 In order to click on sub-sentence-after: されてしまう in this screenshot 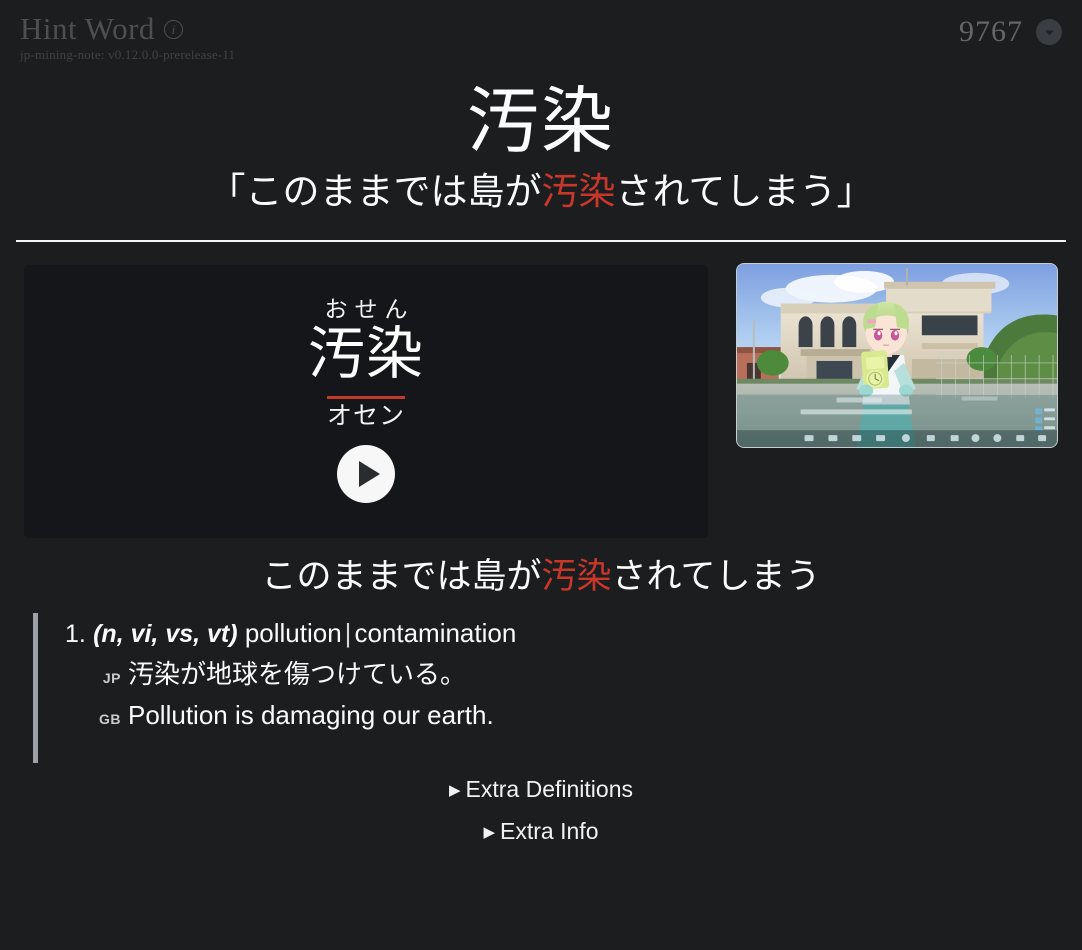, I will do `click(716, 577)`.